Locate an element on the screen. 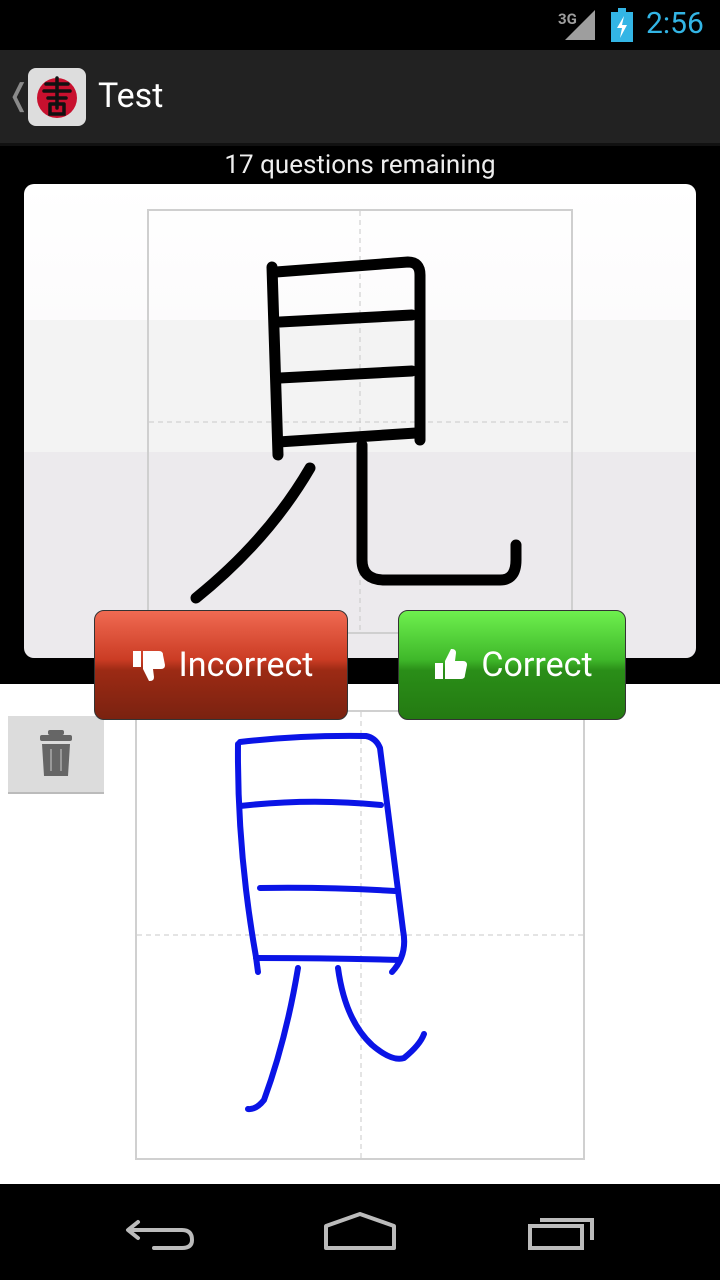 The width and height of the screenshot is (720, 1280). incorrect-label: Incorrect is located at coordinates (246, 665).